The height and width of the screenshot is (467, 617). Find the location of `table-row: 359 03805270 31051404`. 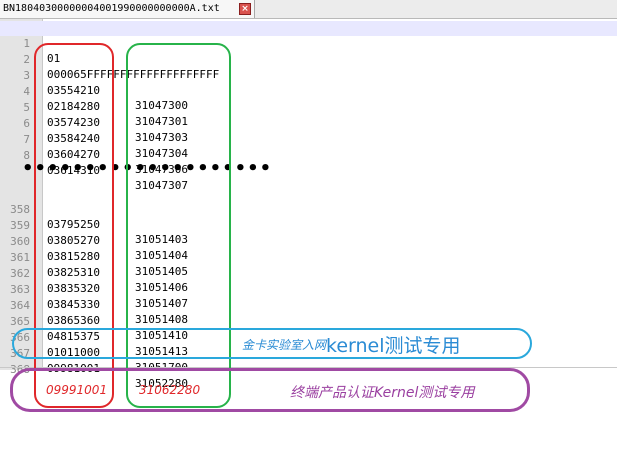

table-row: 359 03805270 31051404 is located at coordinates (94, 232).